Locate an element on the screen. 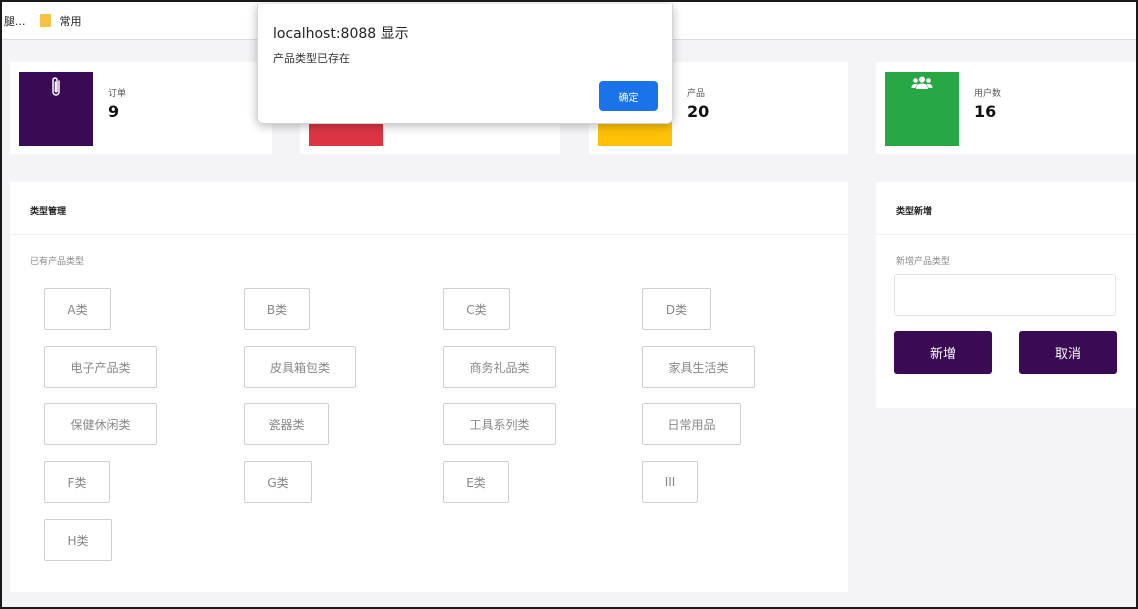 This screenshot has height=609, width=1138. field-label: 新增产品类型 is located at coordinates (923, 262).